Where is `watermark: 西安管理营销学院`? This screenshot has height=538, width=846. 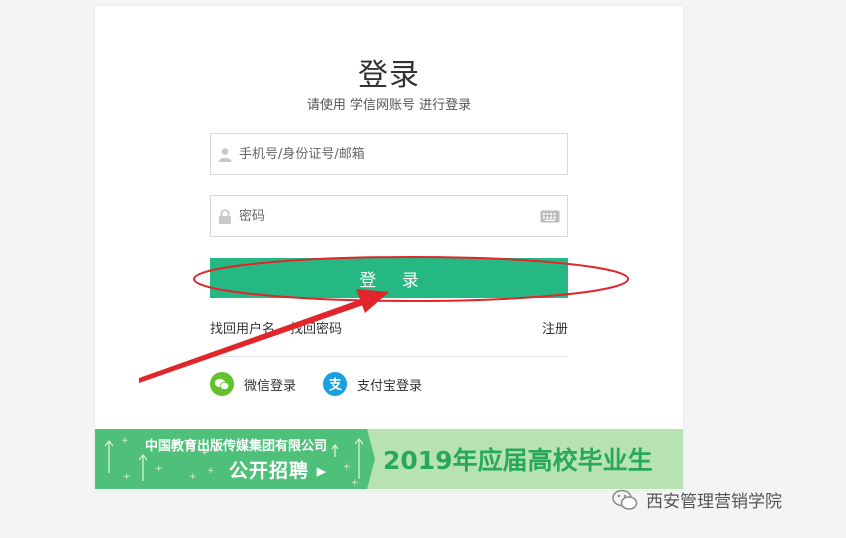 watermark: 西安管理营销学院 is located at coordinates (697, 499).